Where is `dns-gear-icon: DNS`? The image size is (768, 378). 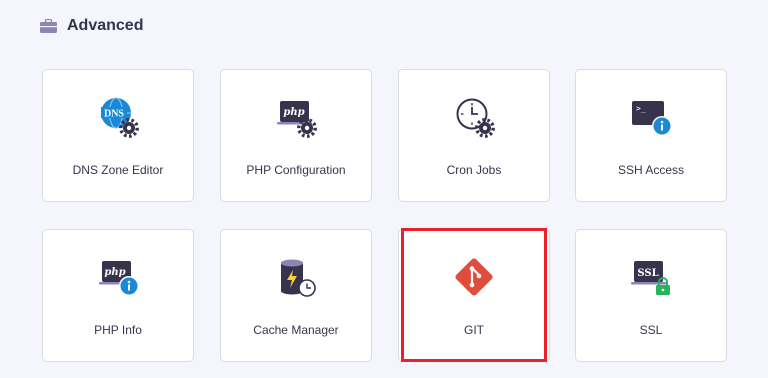 dns-gear-icon: DNS is located at coordinates (118, 117).